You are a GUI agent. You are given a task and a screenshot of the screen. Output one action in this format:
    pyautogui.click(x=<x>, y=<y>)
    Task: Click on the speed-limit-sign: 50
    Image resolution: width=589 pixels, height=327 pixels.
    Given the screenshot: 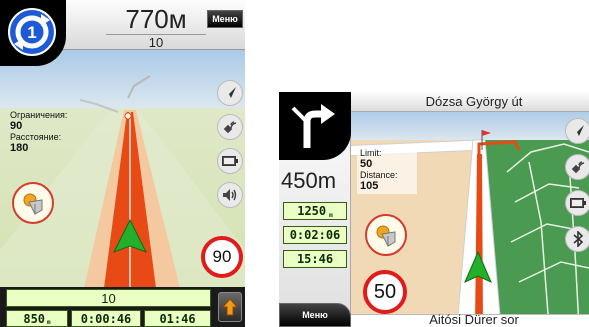 What is the action you would take?
    pyautogui.click(x=385, y=292)
    